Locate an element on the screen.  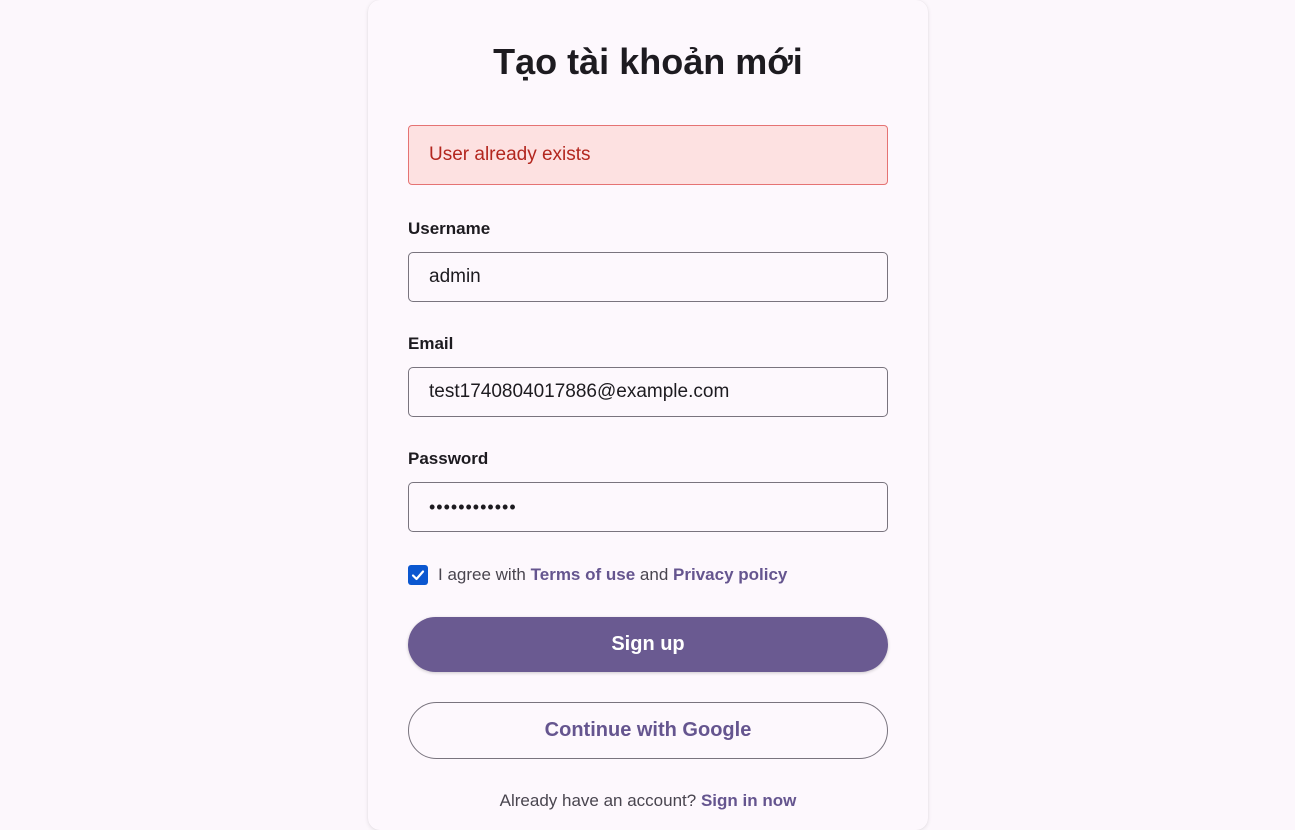
password-value: •••••••••••• is located at coordinates (473, 506).